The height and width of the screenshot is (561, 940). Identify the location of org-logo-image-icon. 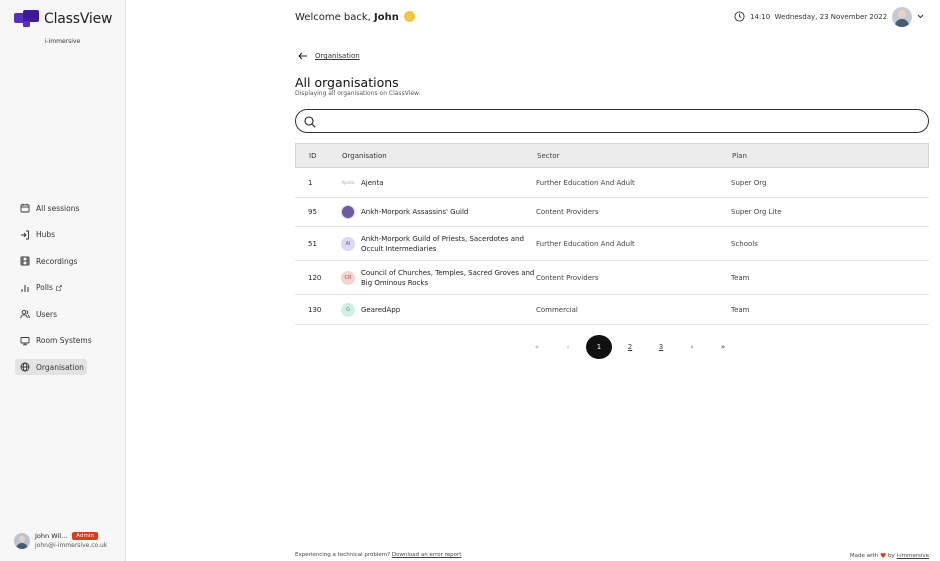
(348, 212).